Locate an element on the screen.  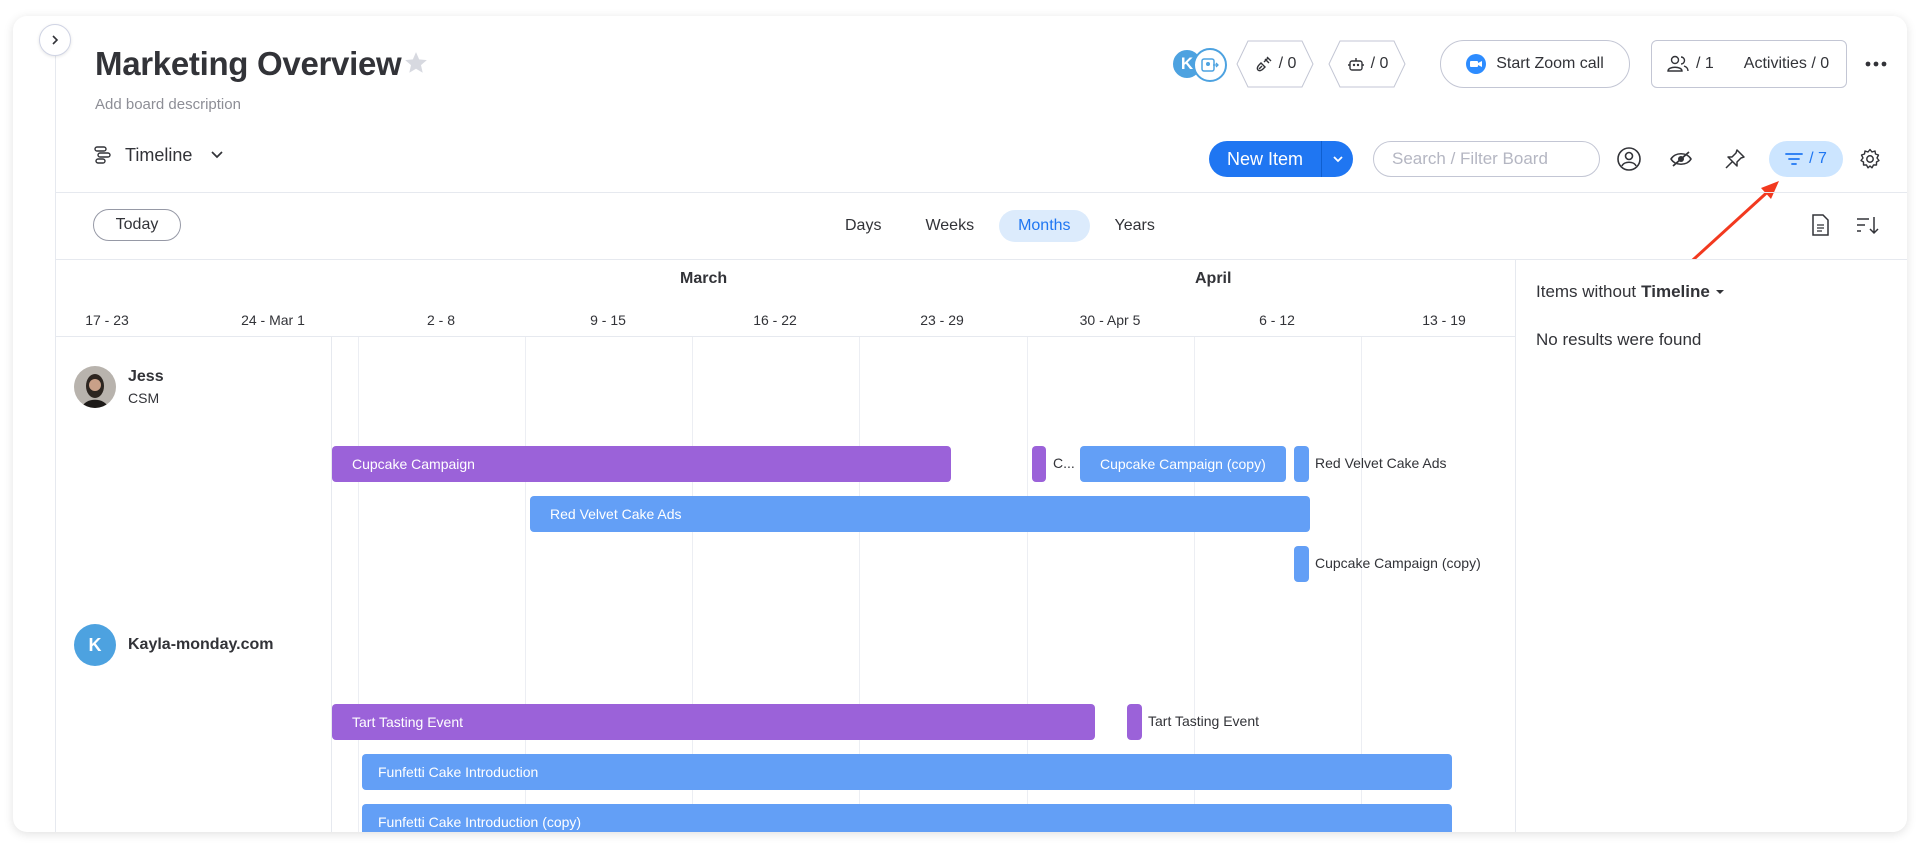
tab-months: Months is located at coordinates (1044, 226).